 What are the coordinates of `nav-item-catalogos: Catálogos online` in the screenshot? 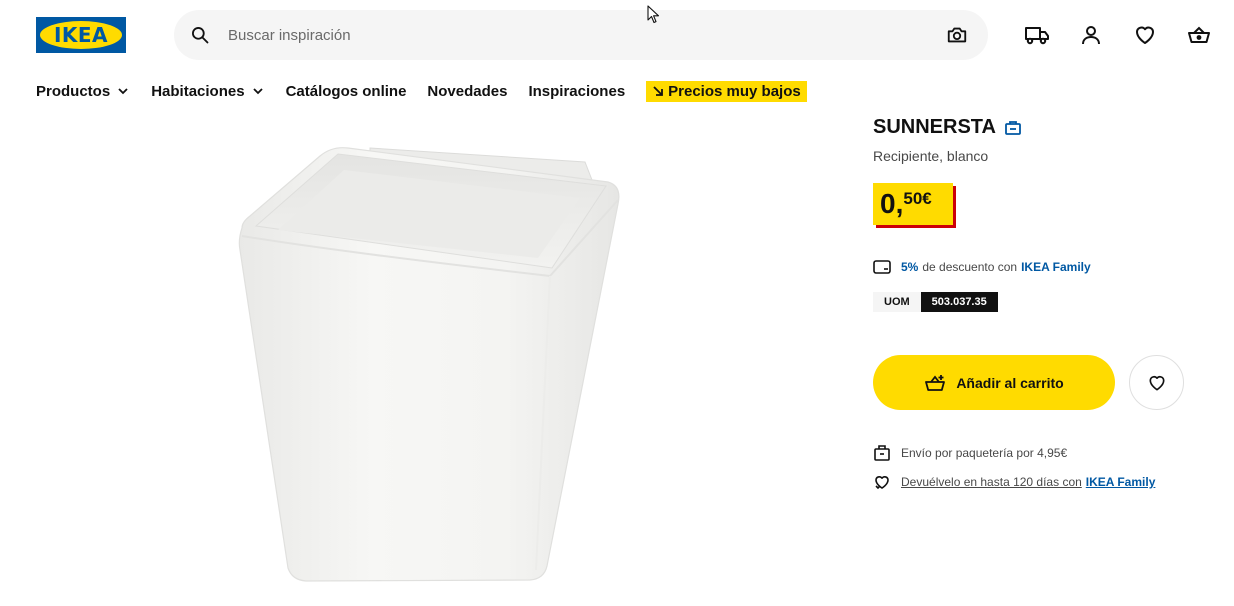 It's located at (346, 91).